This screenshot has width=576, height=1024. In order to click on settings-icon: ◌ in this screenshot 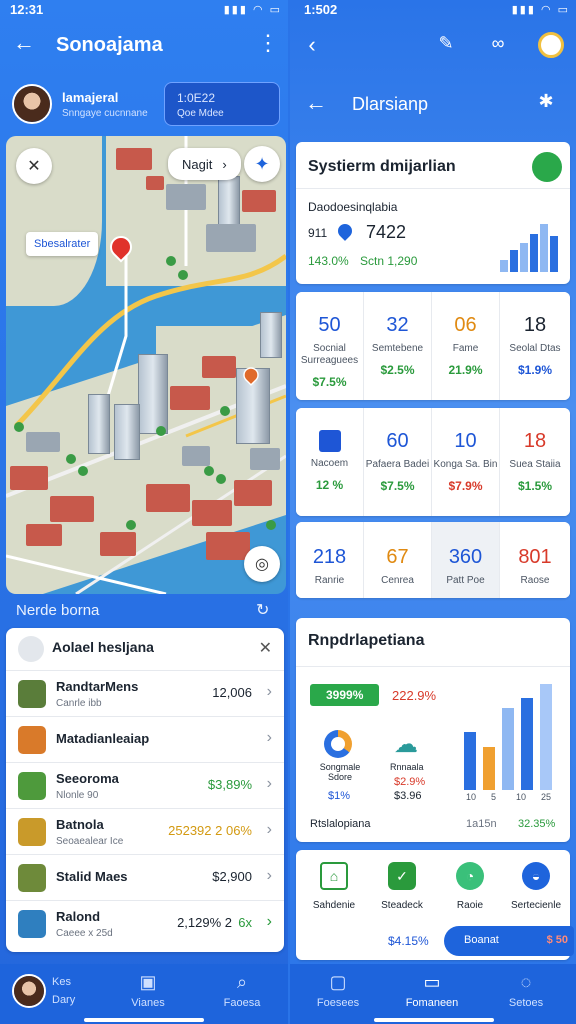, I will do `click(526, 982)`.